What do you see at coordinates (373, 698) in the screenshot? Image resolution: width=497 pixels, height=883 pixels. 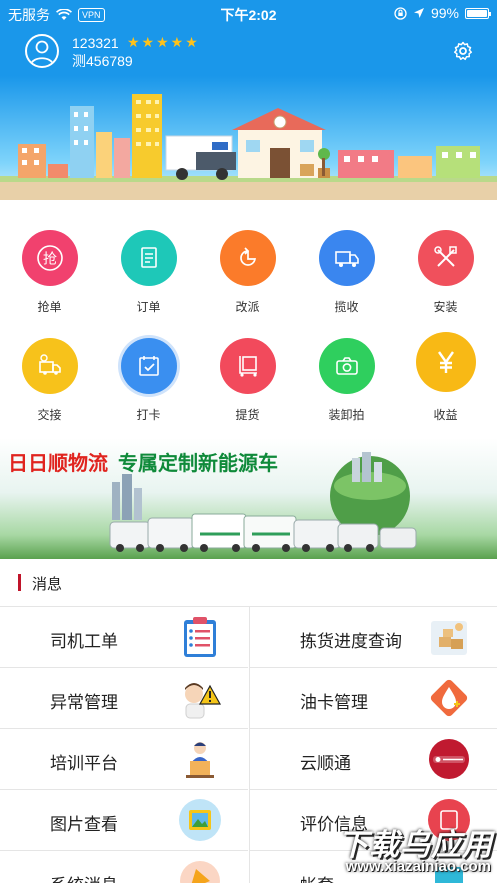 I see `list-item-fuel-card: 油卡管理` at bounding box center [373, 698].